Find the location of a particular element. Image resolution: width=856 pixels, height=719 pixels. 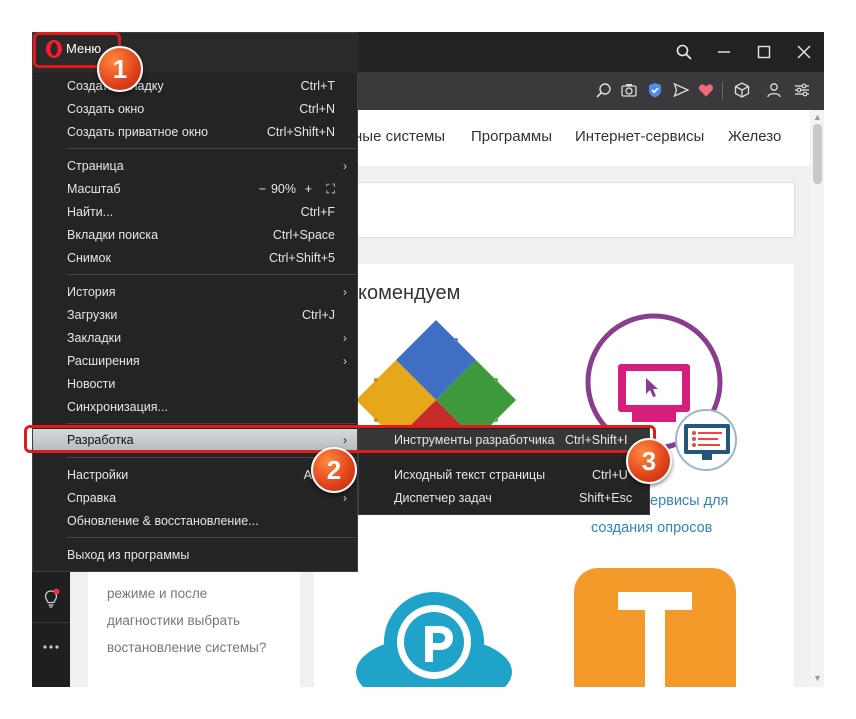

menu-item-exit: Выход из программы is located at coordinates (128, 555).